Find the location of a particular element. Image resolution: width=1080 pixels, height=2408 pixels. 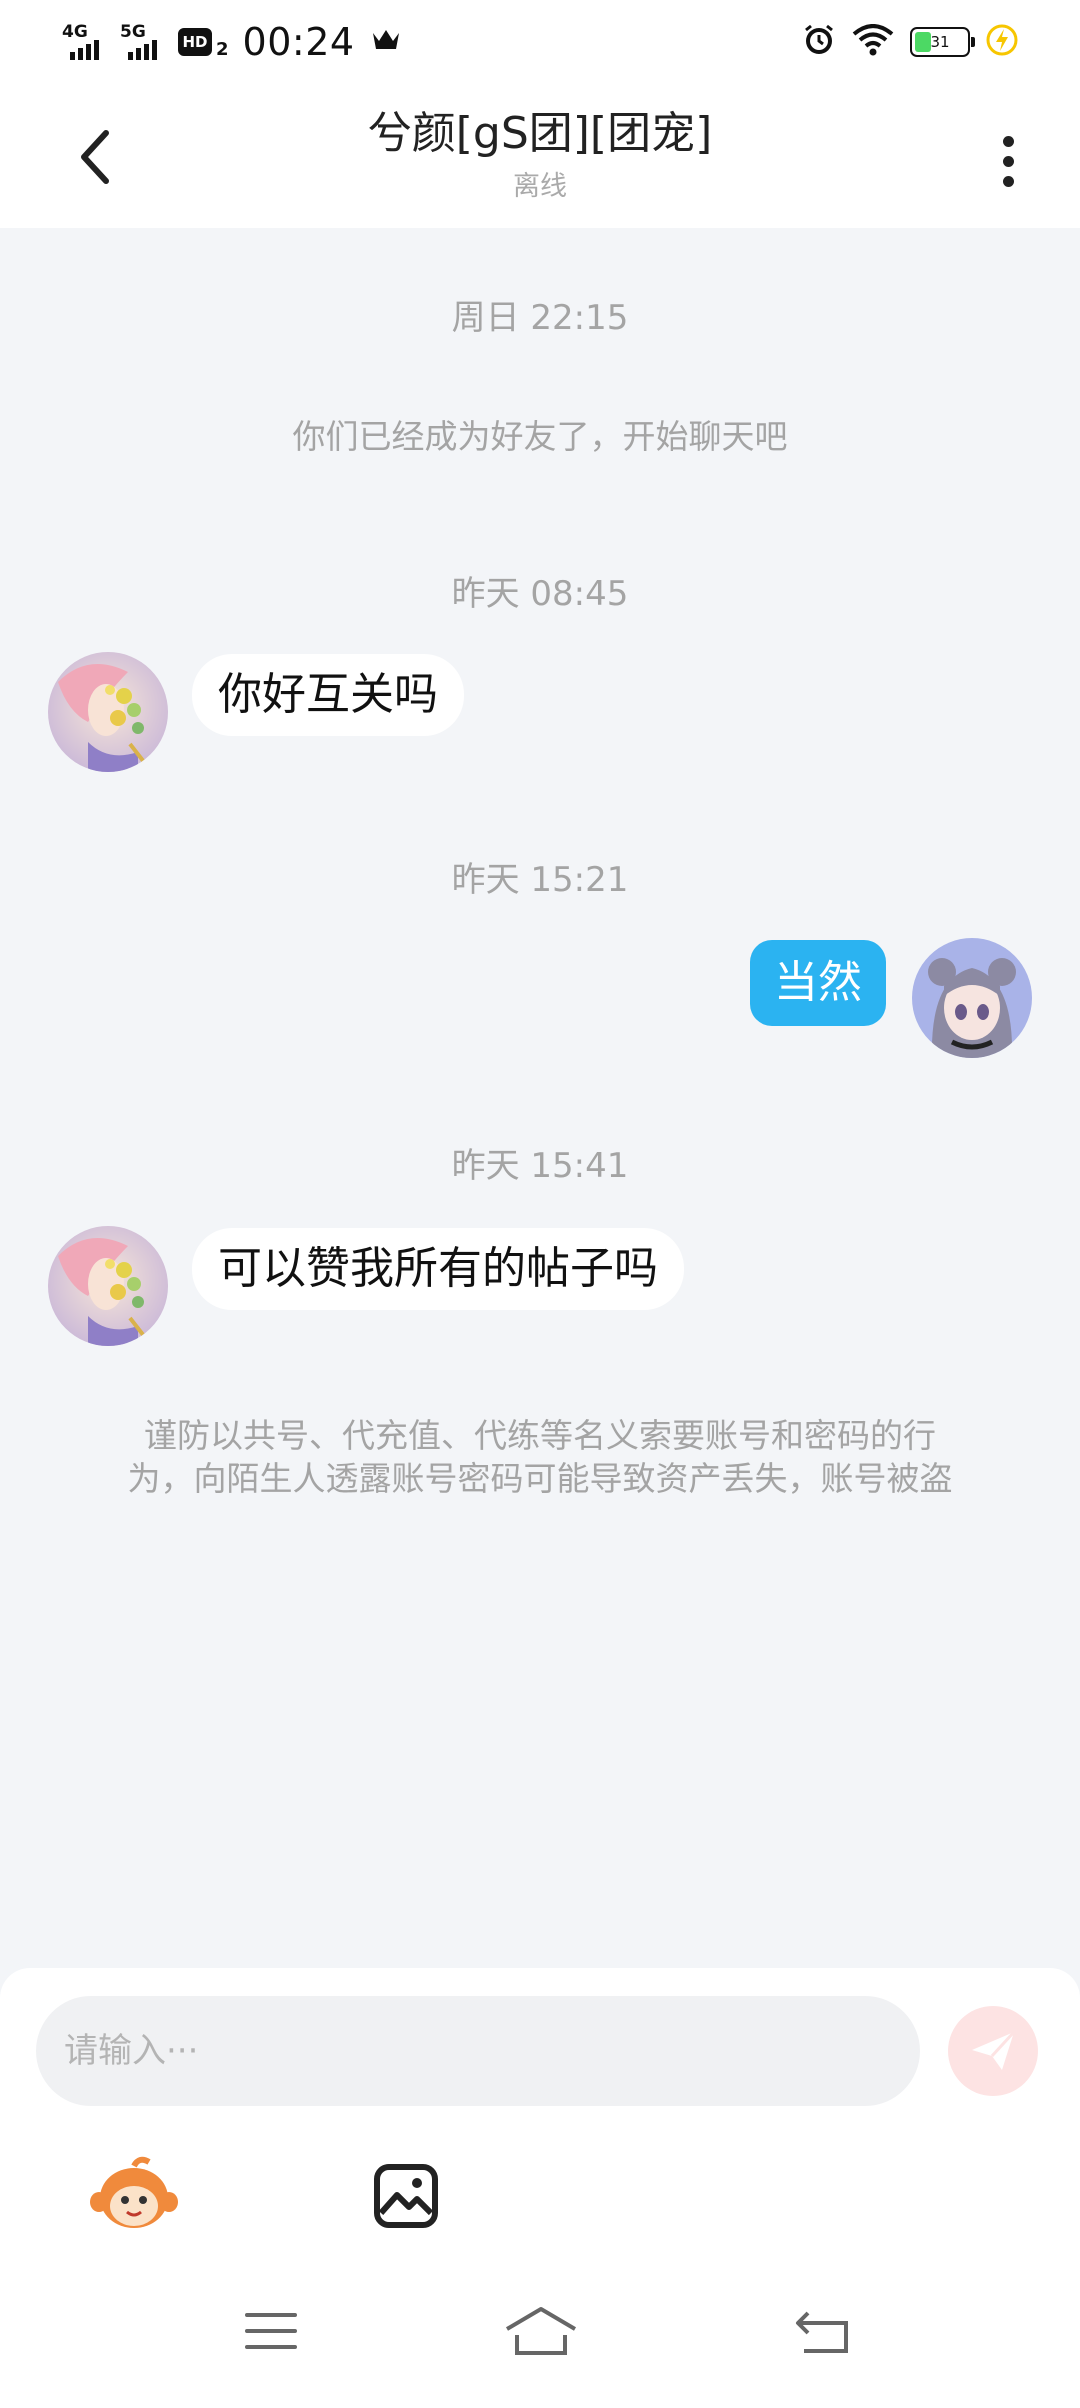

battery-icon: 31 is located at coordinates (942, 42).